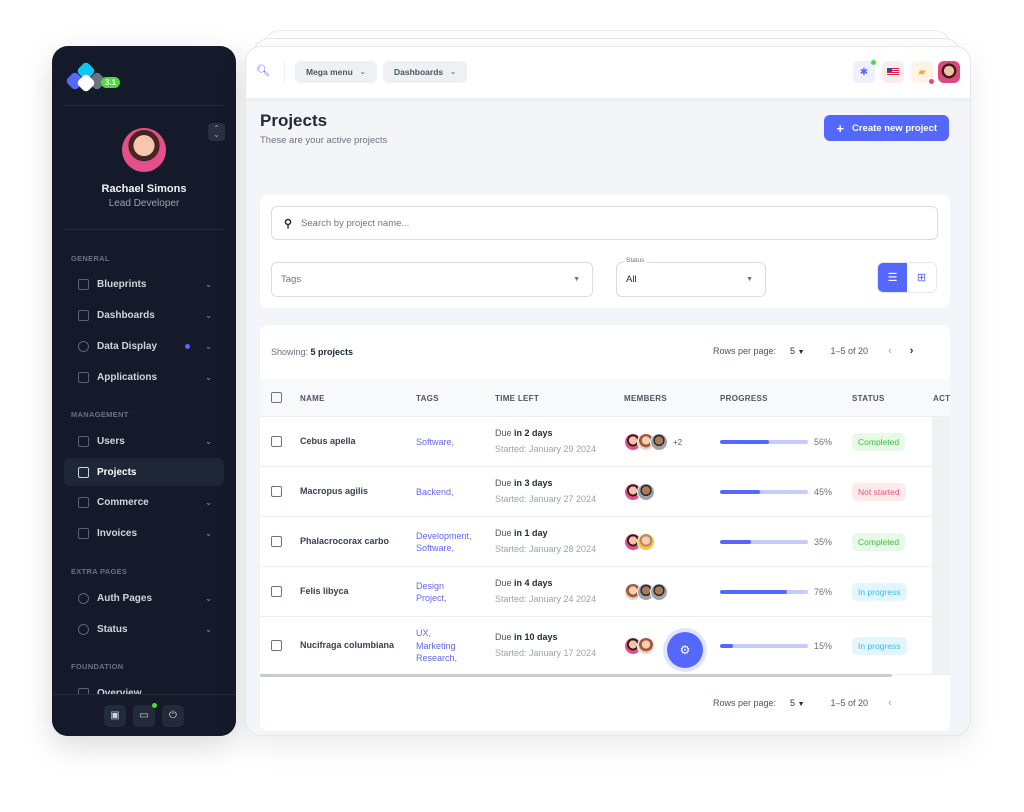 Image resolution: width=1024 pixels, height=812 pixels. What do you see at coordinates (276, 397) in the screenshot?
I see `select-all-checkbox` at bounding box center [276, 397].